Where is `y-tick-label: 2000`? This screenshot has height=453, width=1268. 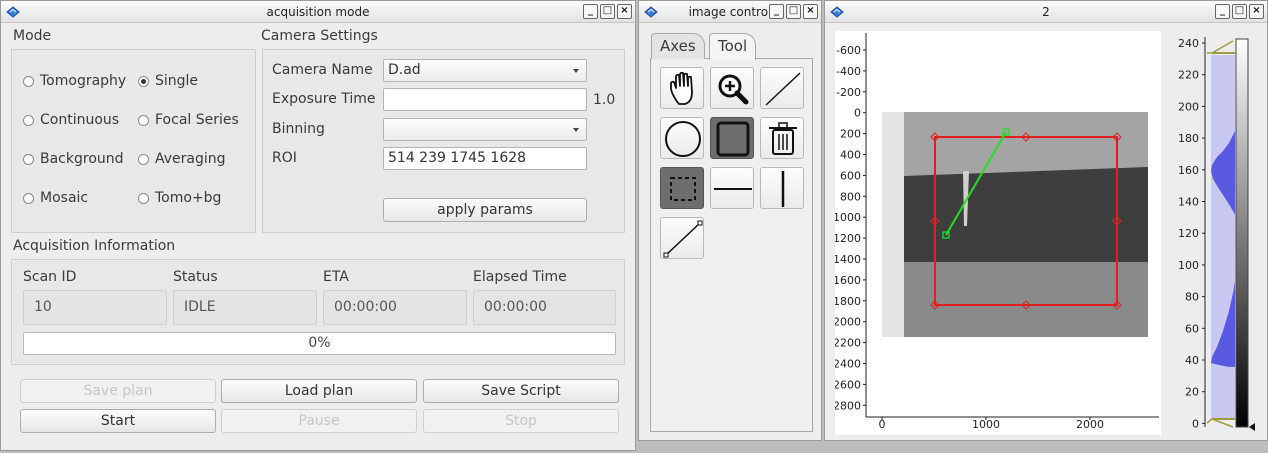 y-tick-label: 2000 is located at coordinates (848, 322).